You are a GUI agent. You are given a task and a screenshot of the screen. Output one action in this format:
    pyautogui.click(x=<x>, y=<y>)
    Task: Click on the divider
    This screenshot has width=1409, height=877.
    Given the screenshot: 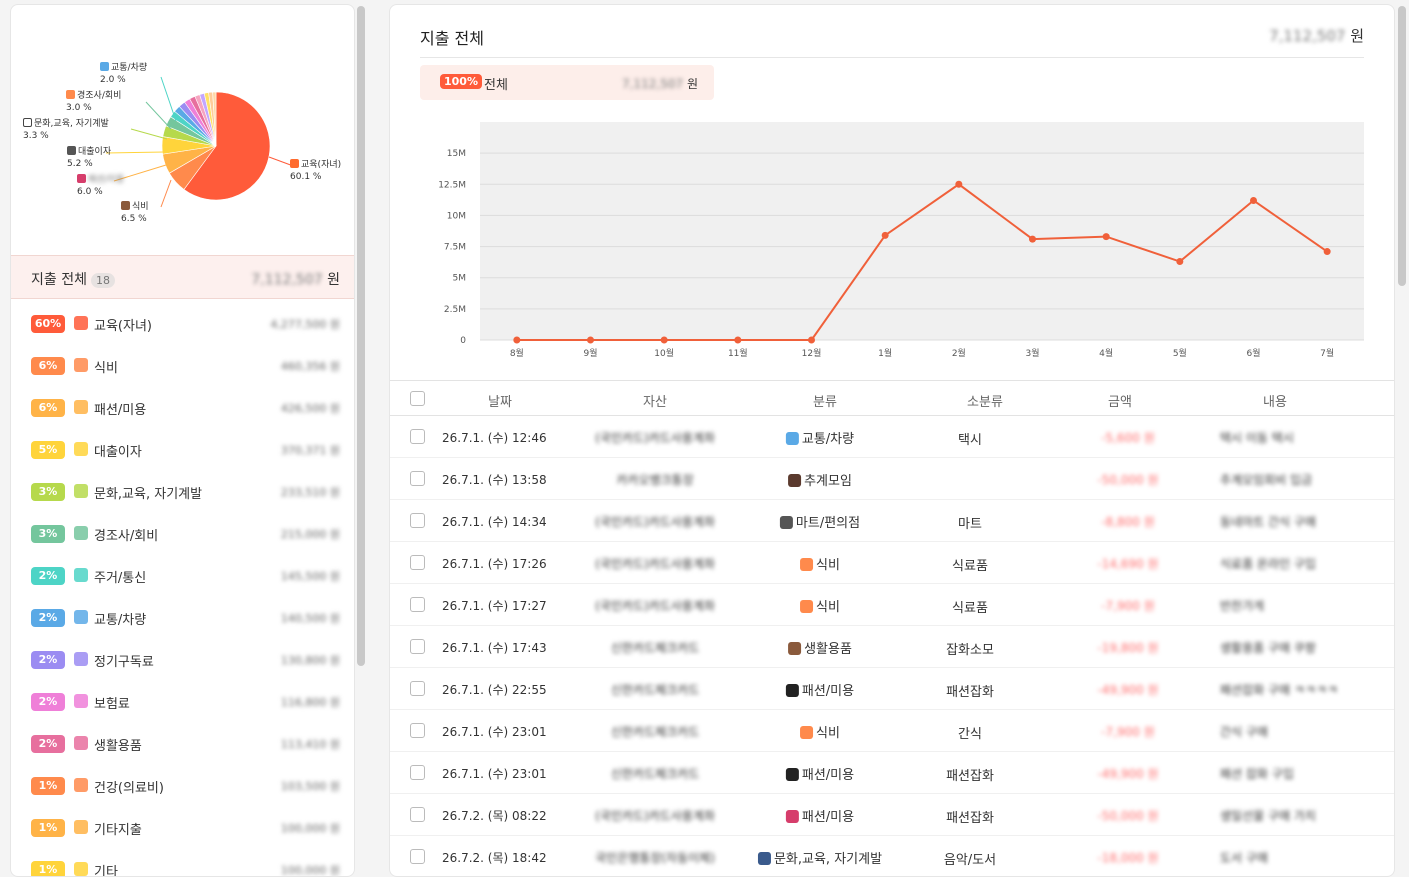 What is the action you would take?
    pyautogui.click(x=892, y=57)
    